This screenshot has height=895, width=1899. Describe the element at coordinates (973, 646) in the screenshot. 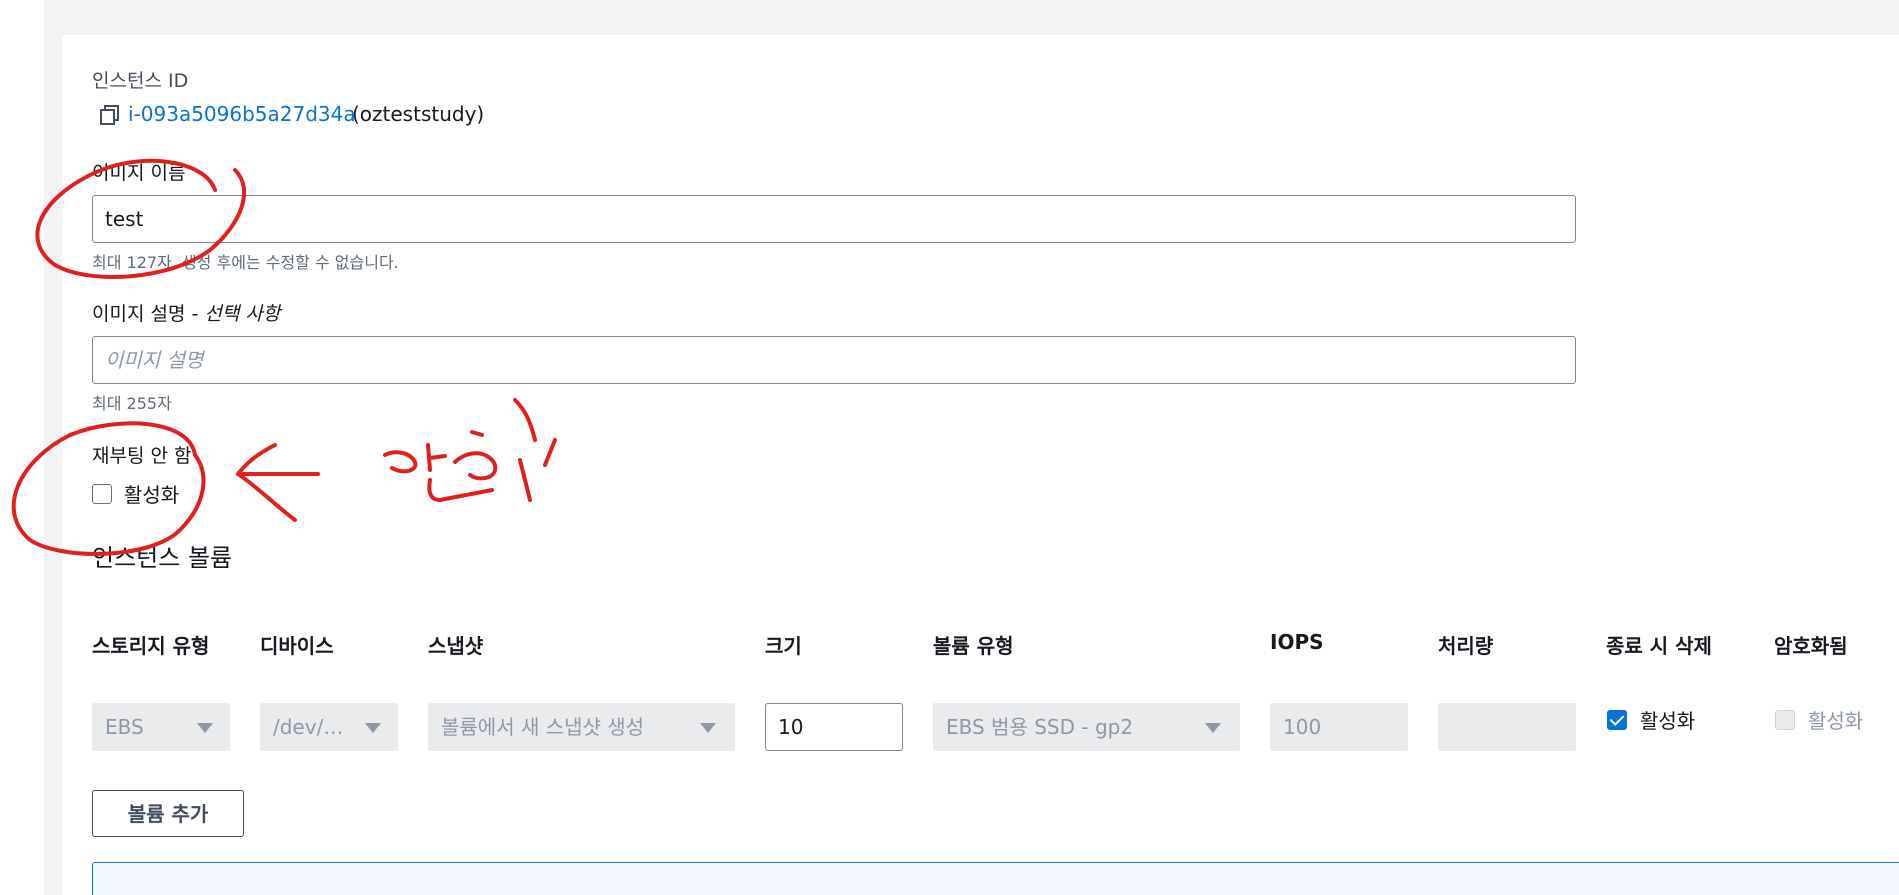

I see `column-volume-type: 볼륨 유형` at that location.